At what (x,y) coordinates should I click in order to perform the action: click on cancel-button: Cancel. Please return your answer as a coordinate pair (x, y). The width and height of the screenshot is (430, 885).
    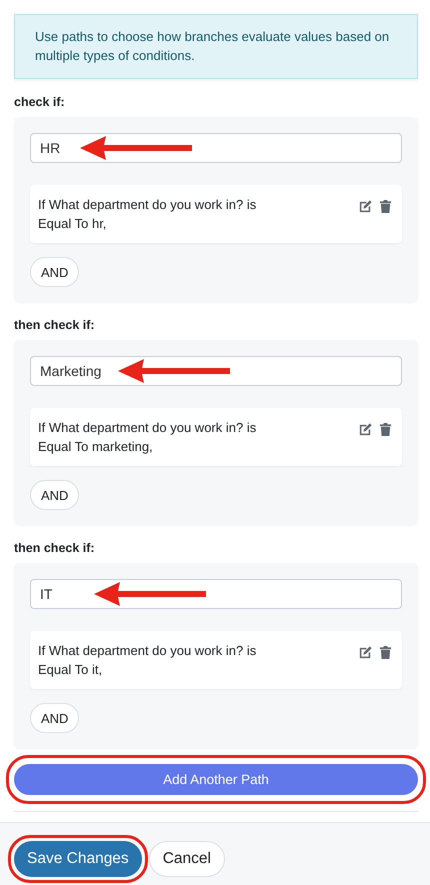
    Looking at the image, I should click on (186, 859).